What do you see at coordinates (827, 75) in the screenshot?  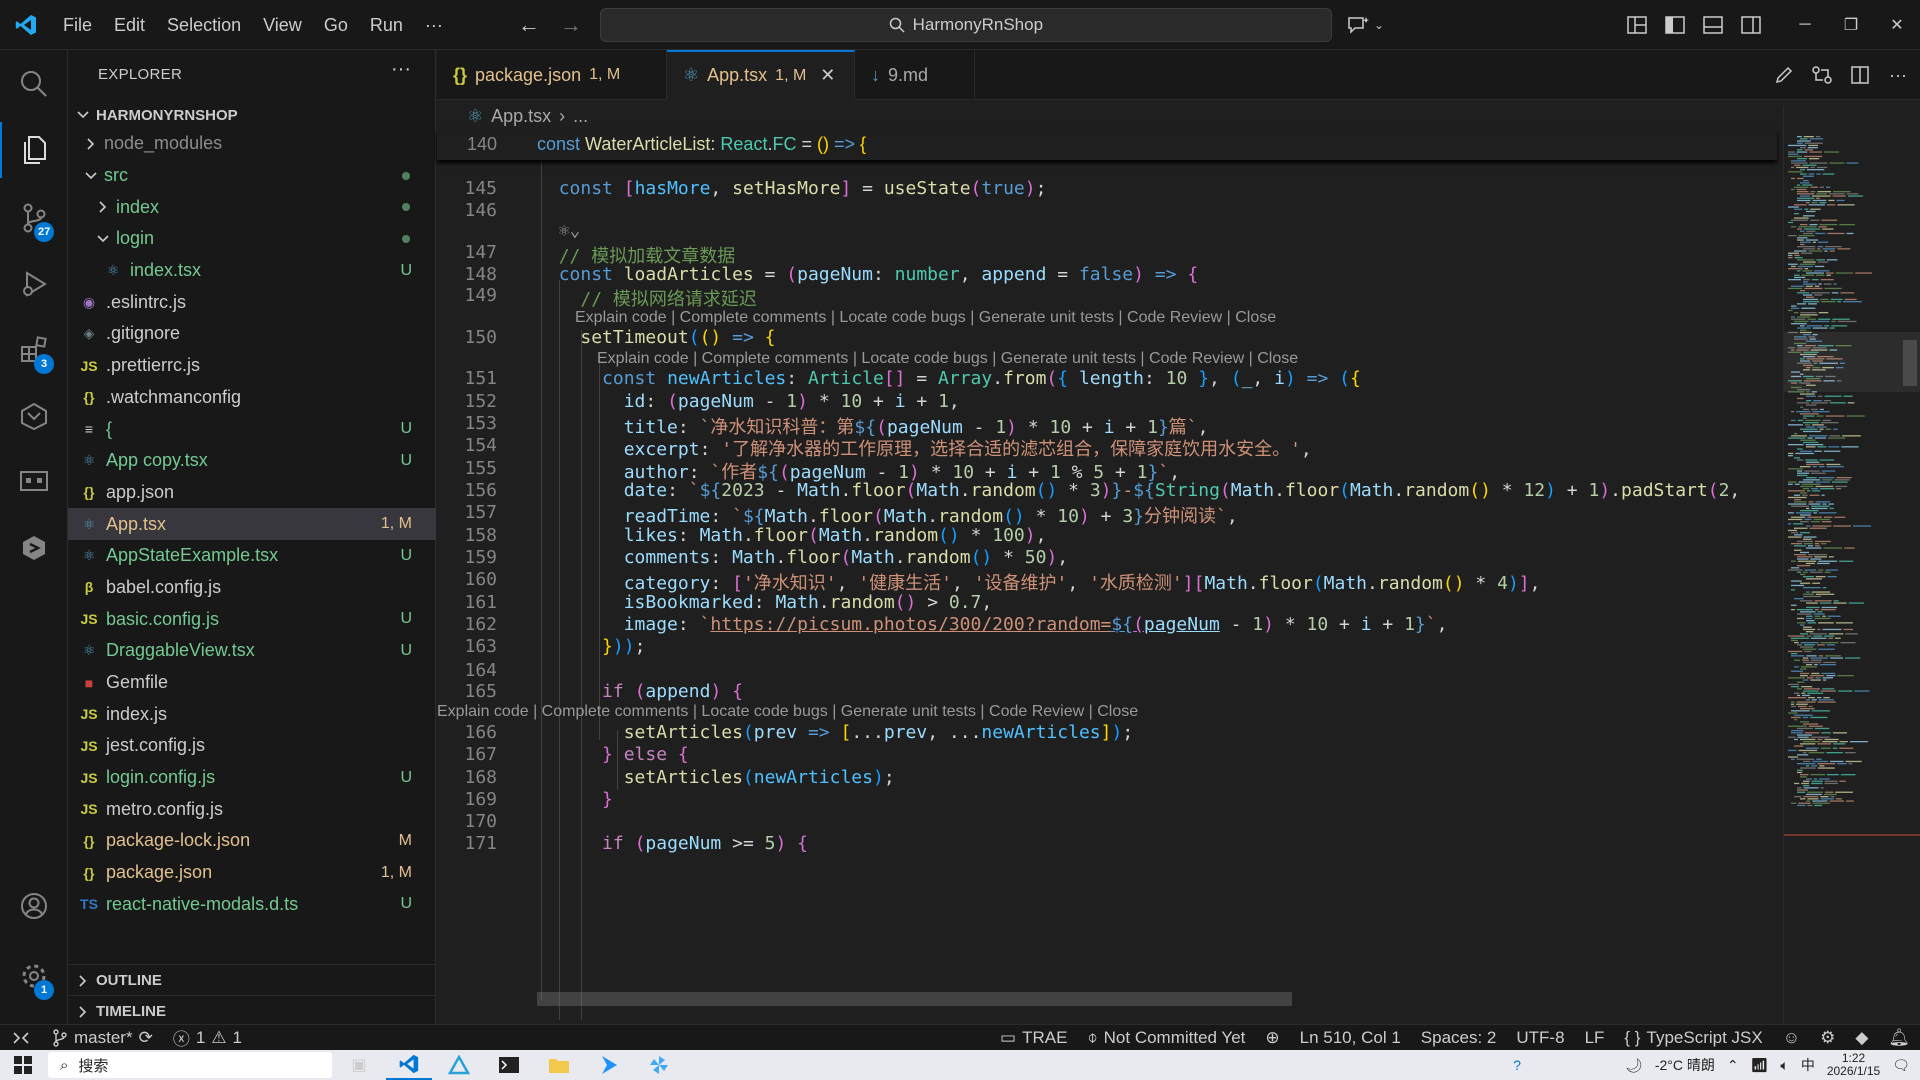 I see `close-tab-icon: ✕` at bounding box center [827, 75].